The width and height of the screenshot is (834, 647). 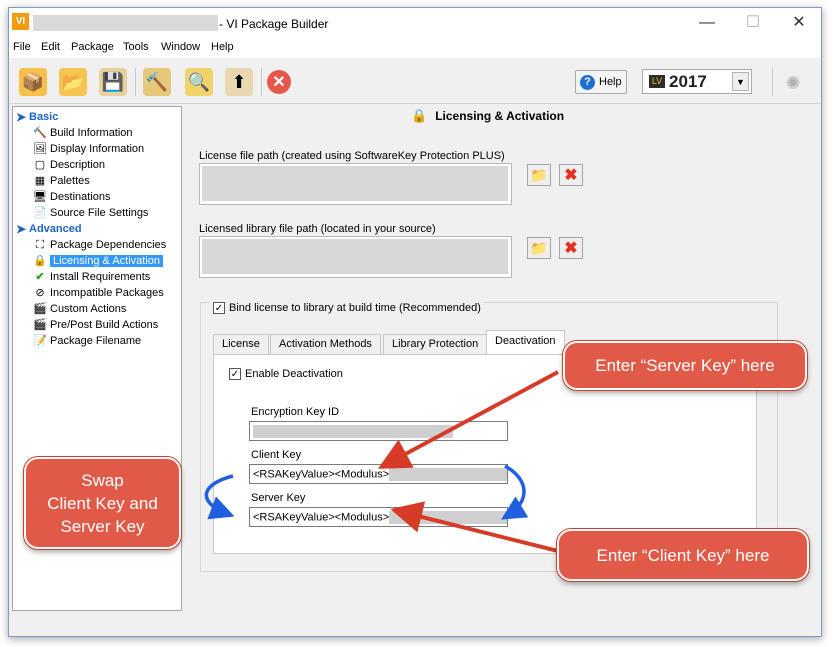 What do you see at coordinates (525, 342) in the screenshot?
I see `tab-deactivation: Deactivation` at bounding box center [525, 342].